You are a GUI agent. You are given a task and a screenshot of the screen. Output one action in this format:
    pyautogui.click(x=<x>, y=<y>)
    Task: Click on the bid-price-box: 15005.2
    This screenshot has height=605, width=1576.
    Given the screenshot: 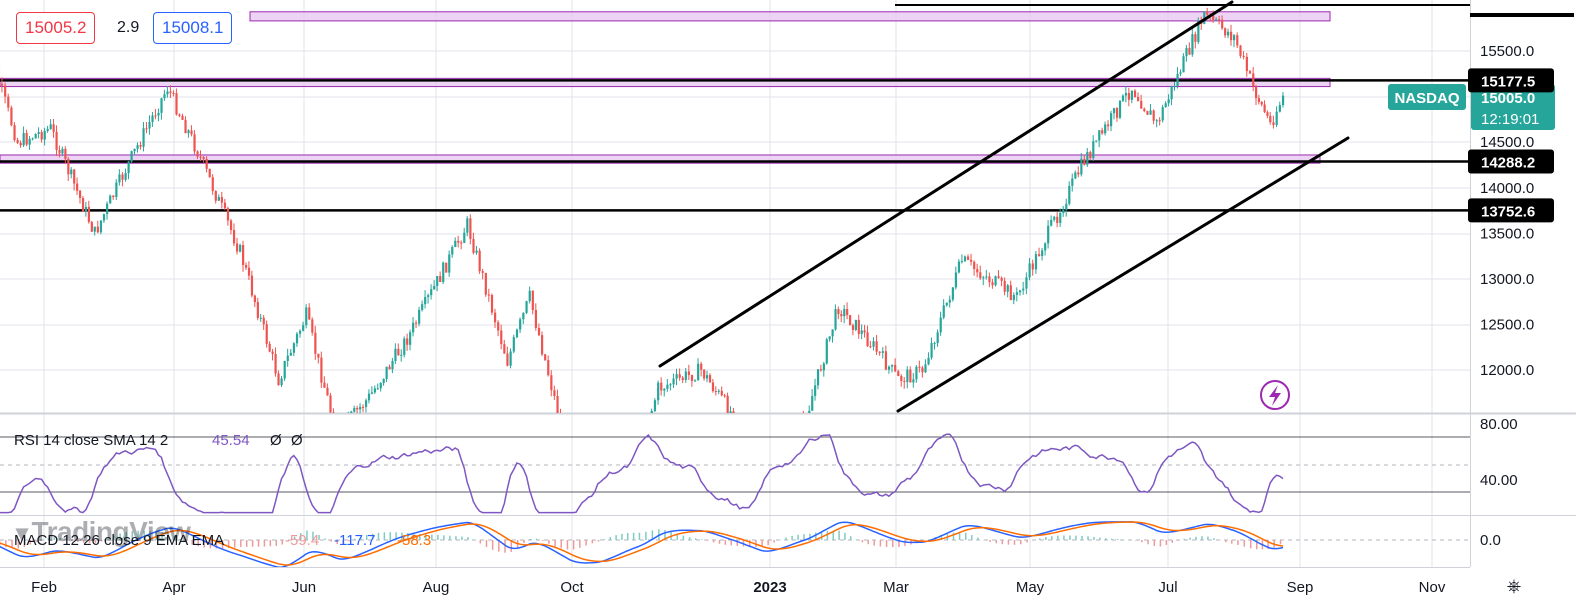 What is the action you would take?
    pyautogui.click(x=56, y=28)
    